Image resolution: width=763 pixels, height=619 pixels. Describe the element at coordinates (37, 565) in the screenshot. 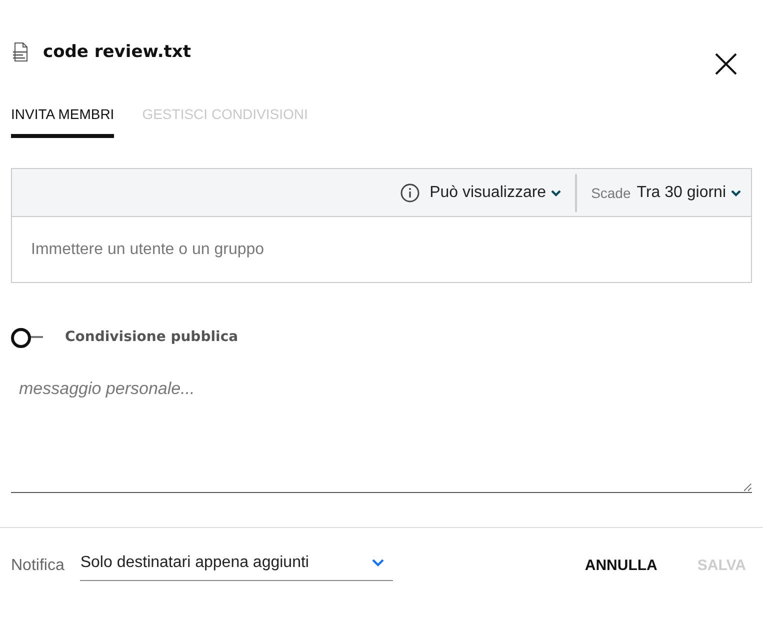

I see `notify-label: Notifica` at that location.